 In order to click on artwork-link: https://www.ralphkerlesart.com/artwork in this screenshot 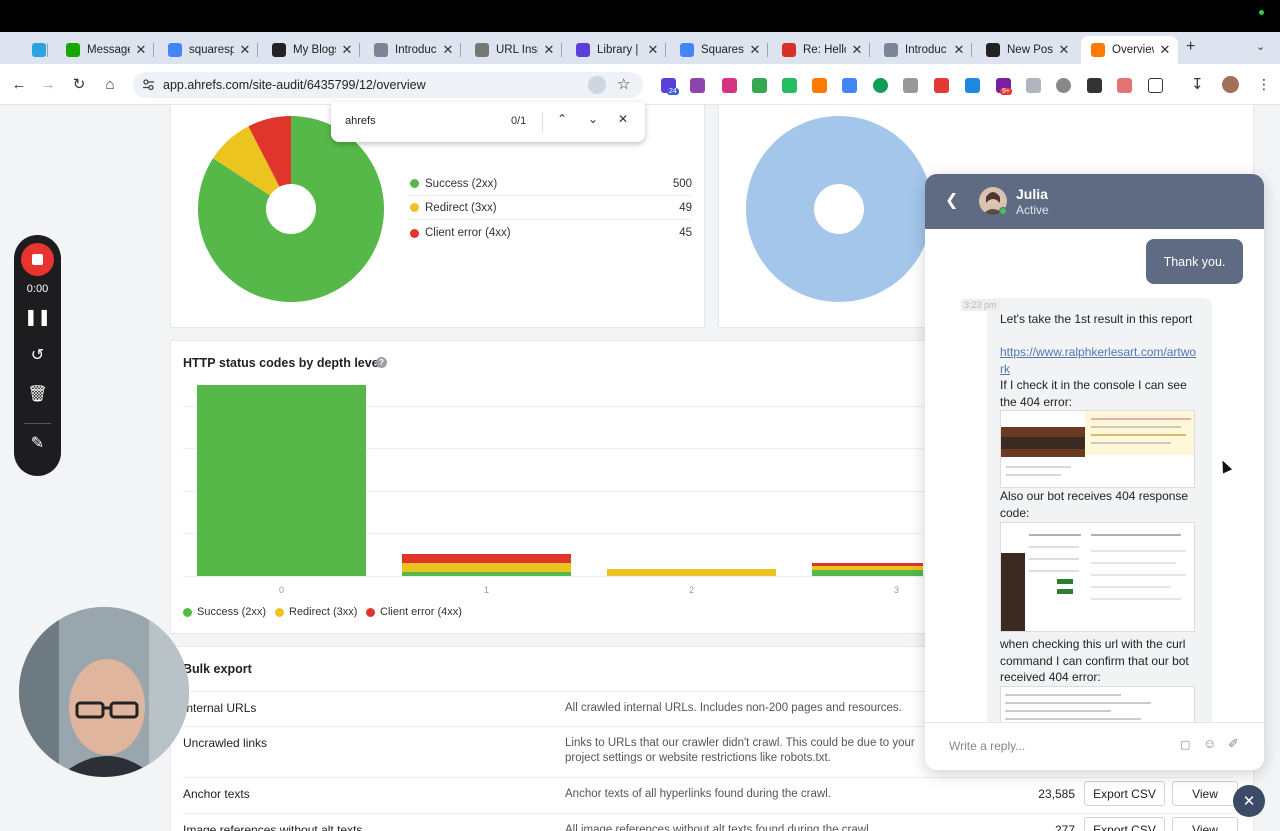, I will do `click(1100, 360)`.